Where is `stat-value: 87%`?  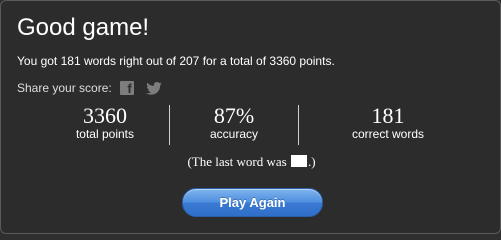
stat-value: 87% is located at coordinates (234, 115).